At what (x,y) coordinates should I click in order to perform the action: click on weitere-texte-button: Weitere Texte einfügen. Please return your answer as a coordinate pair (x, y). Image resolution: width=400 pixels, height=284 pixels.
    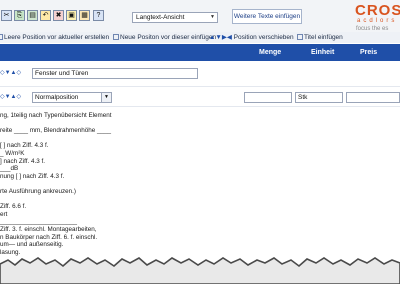
    Looking at the image, I should click on (267, 16).